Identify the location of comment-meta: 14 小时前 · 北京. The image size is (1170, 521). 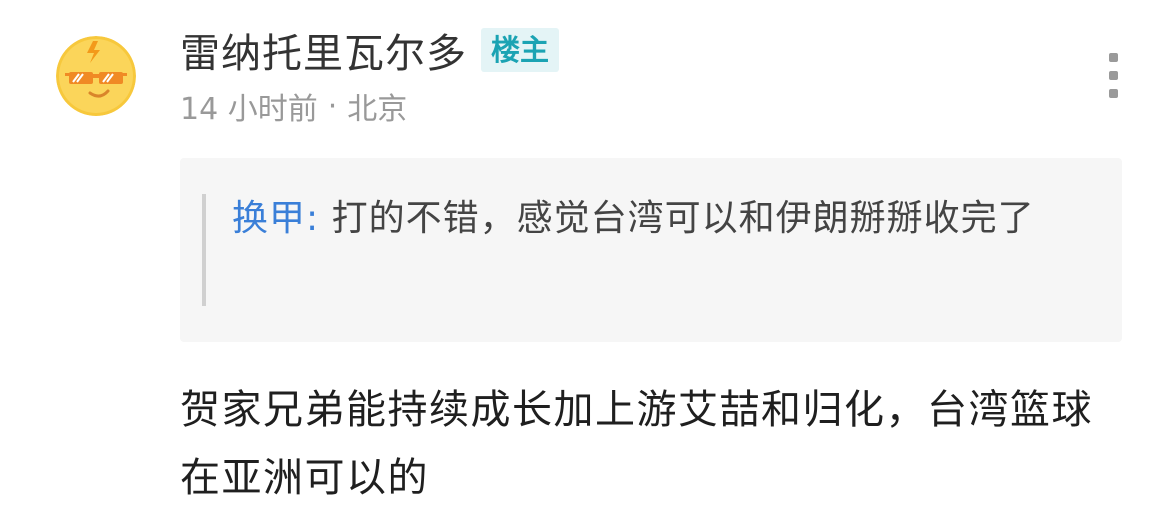
(293, 106).